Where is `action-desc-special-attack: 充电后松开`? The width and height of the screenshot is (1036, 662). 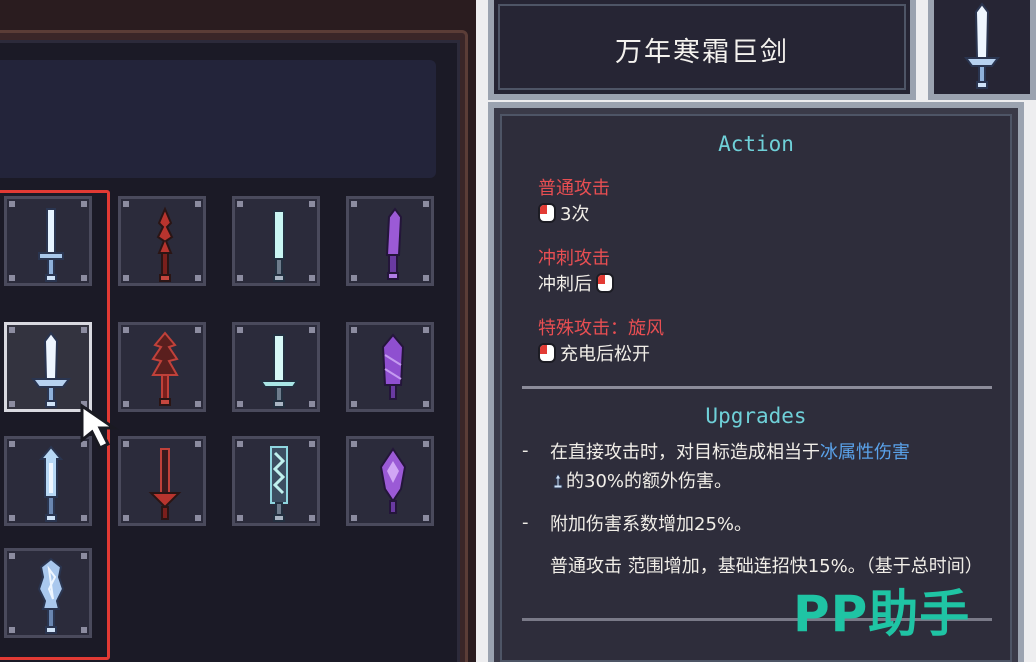 action-desc-special-attack: 充电后松开 is located at coordinates (594, 353).